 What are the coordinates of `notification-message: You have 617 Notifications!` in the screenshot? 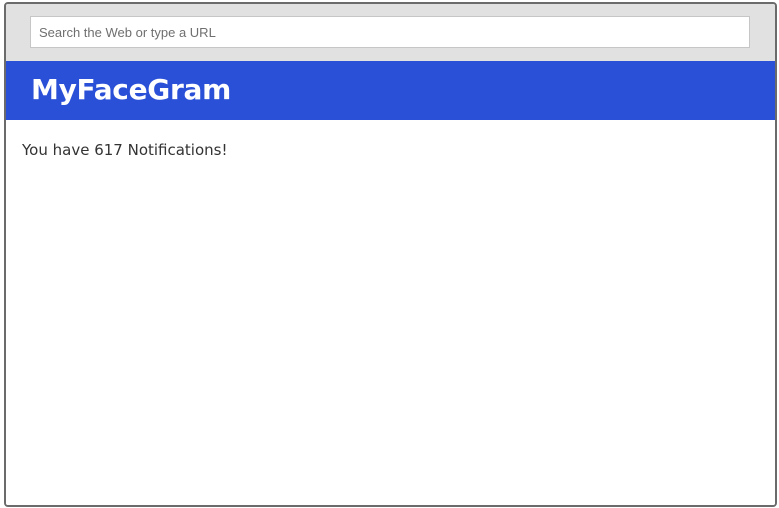 It's located at (125, 150).